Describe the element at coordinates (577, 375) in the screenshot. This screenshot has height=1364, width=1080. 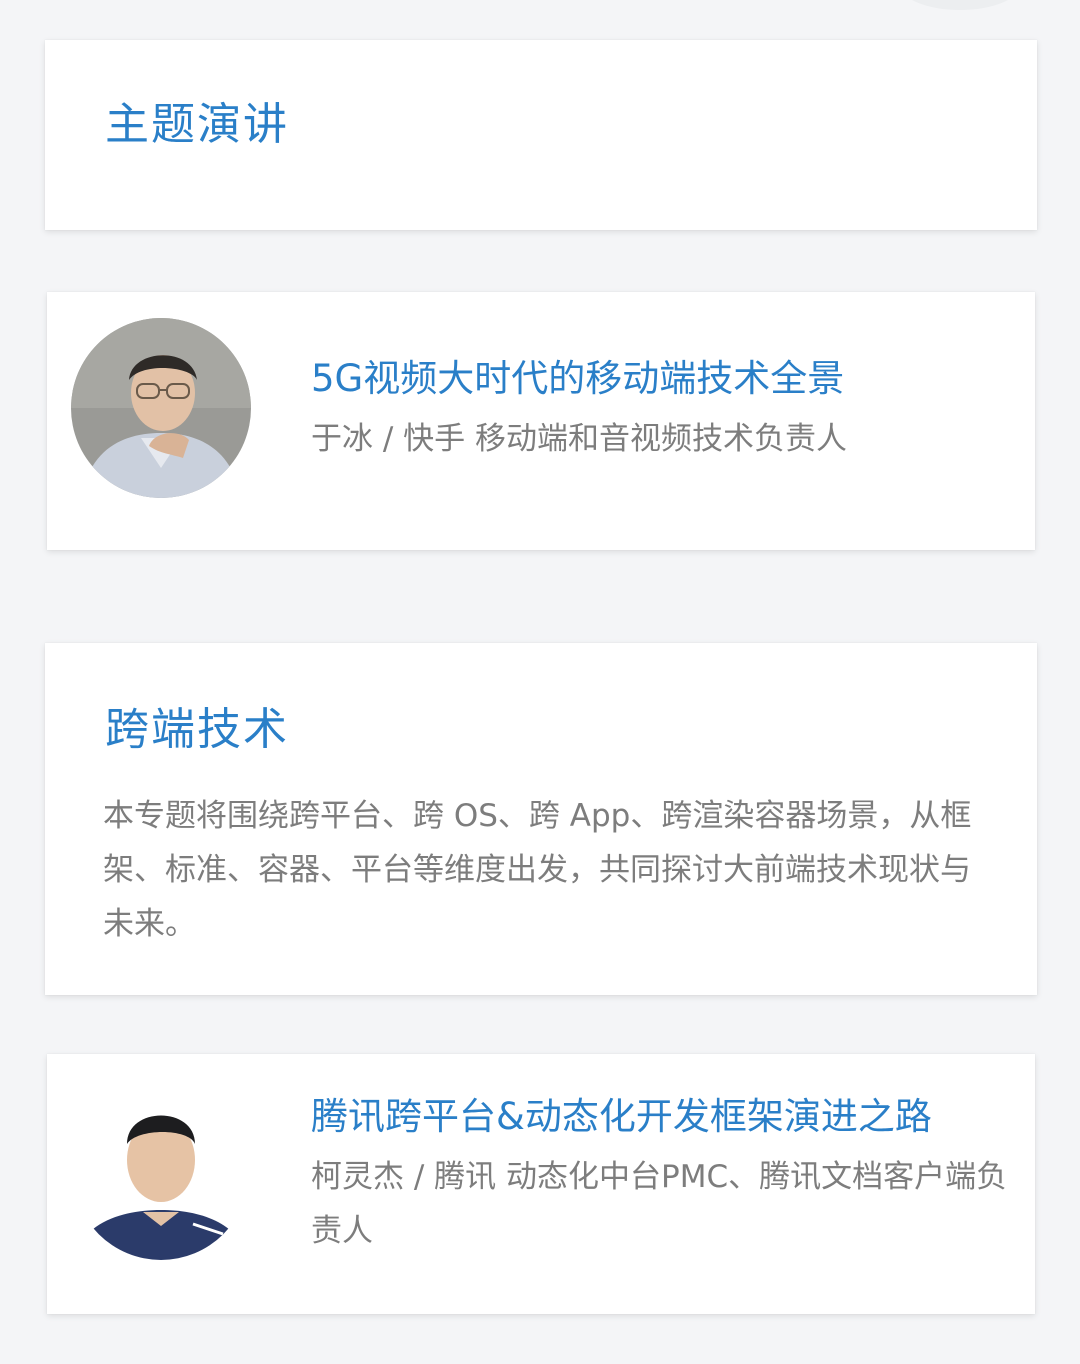
I see `talk-title: 5G视频大时代的移动端技术全景` at that location.